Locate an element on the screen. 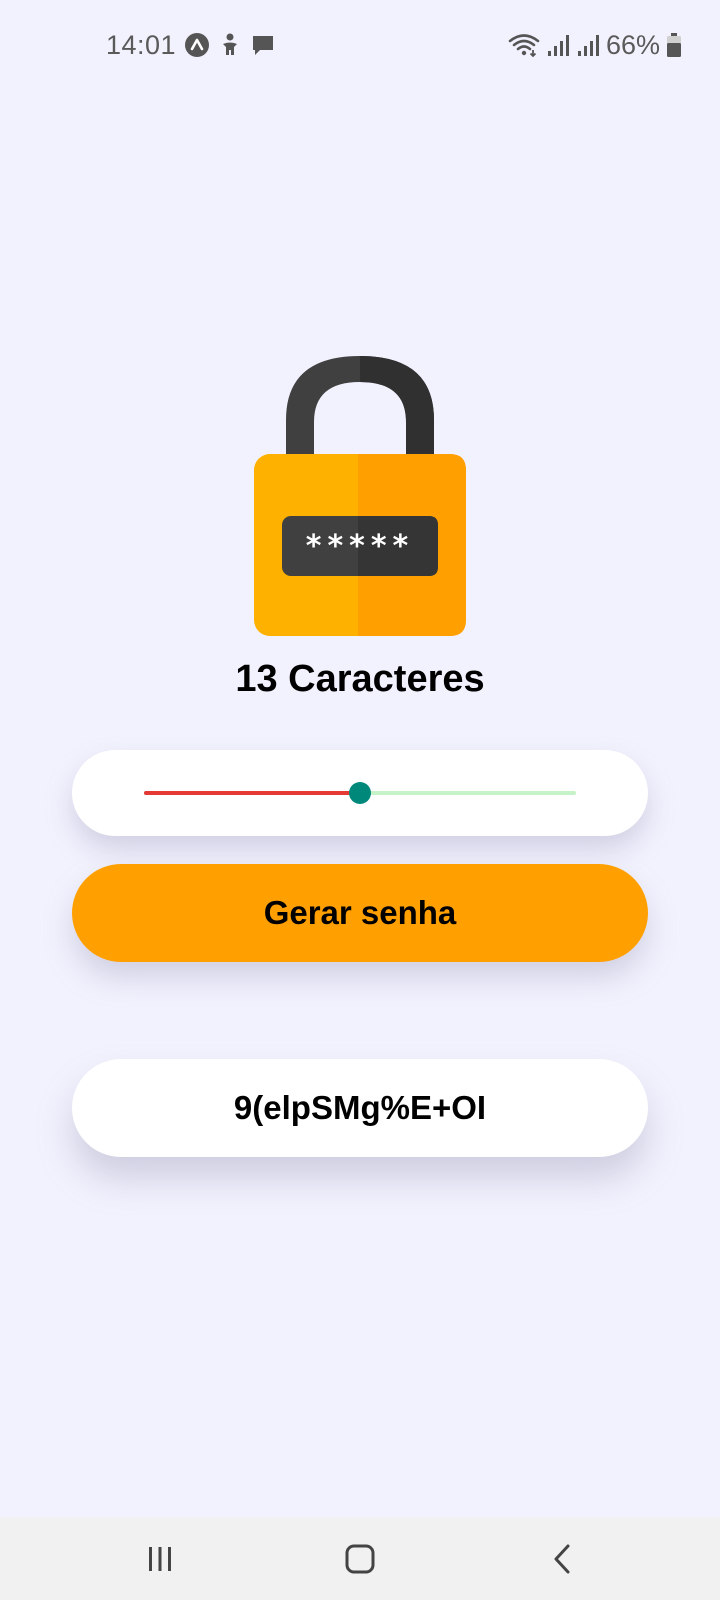 The height and width of the screenshot is (1600, 720). accessibility-icon is located at coordinates (230, 45).